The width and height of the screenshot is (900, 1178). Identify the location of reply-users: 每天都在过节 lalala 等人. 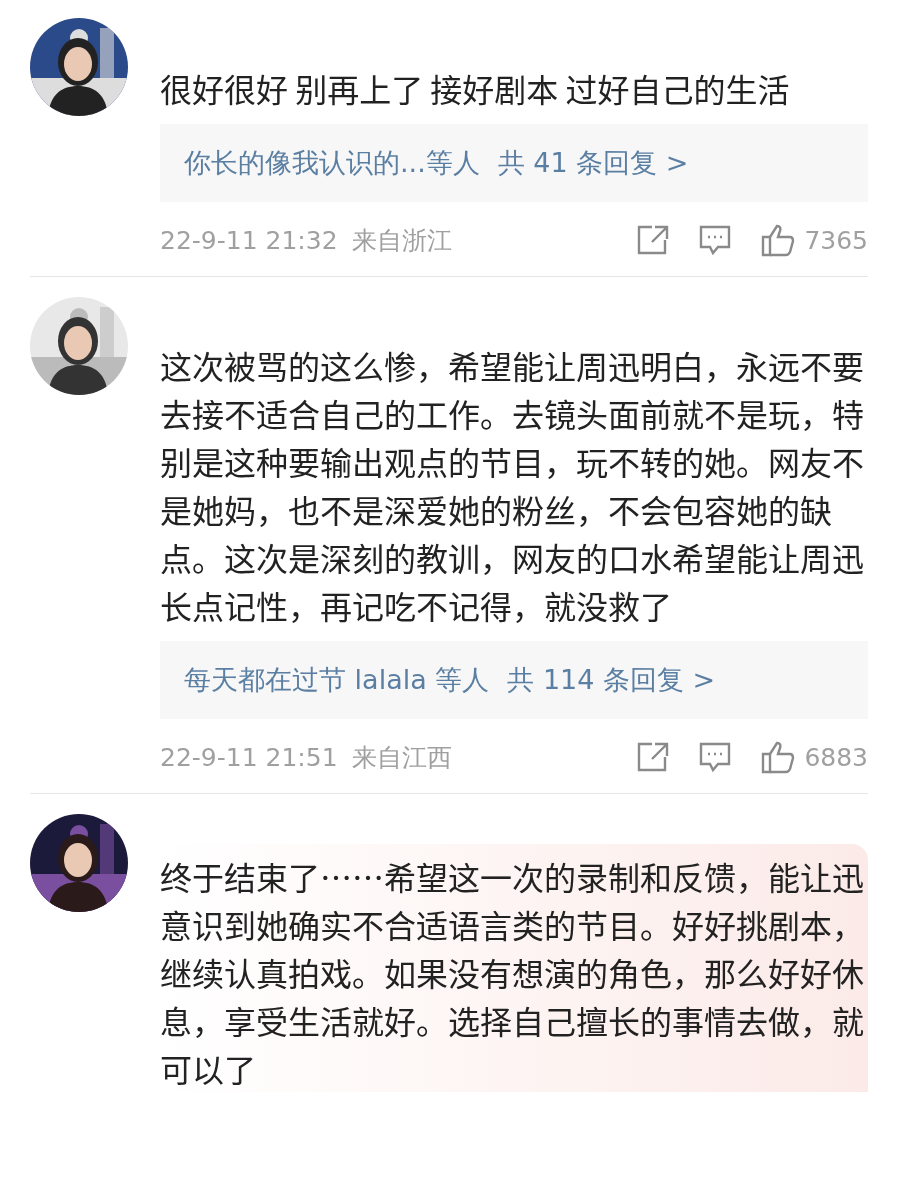
(337, 680).